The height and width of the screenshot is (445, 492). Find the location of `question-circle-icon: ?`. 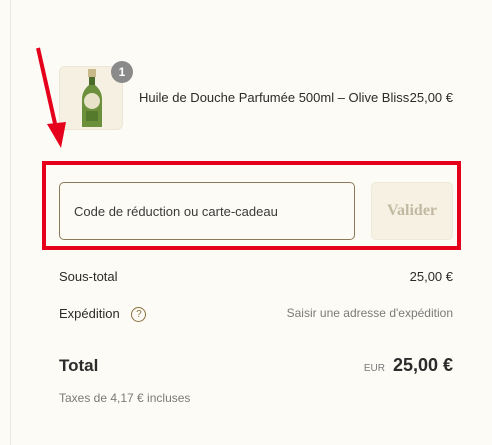

question-circle-icon: ? is located at coordinates (139, 315).